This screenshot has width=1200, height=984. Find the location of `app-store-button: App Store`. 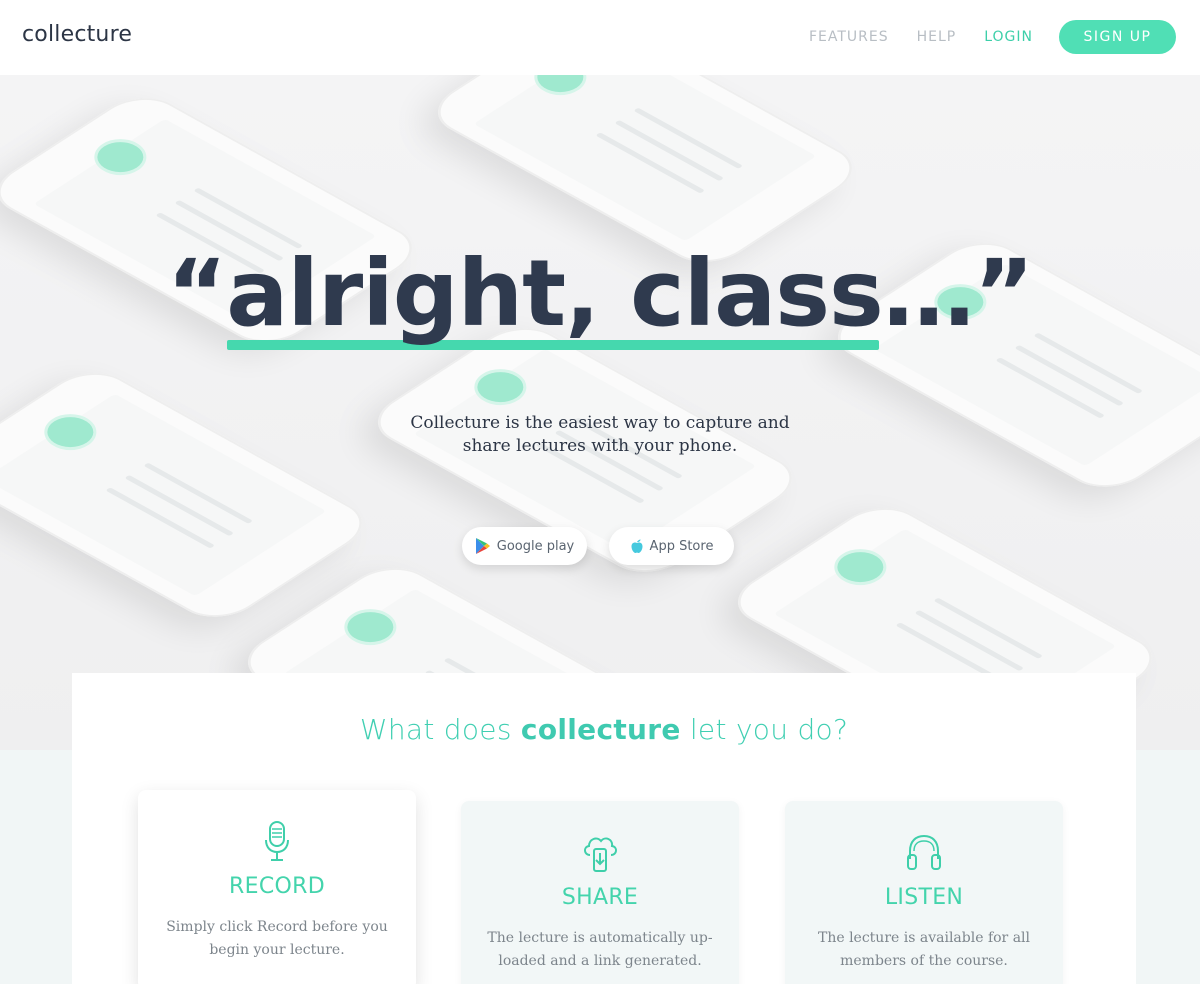

app-store-button: App Store is located at coordinates (671, 546).